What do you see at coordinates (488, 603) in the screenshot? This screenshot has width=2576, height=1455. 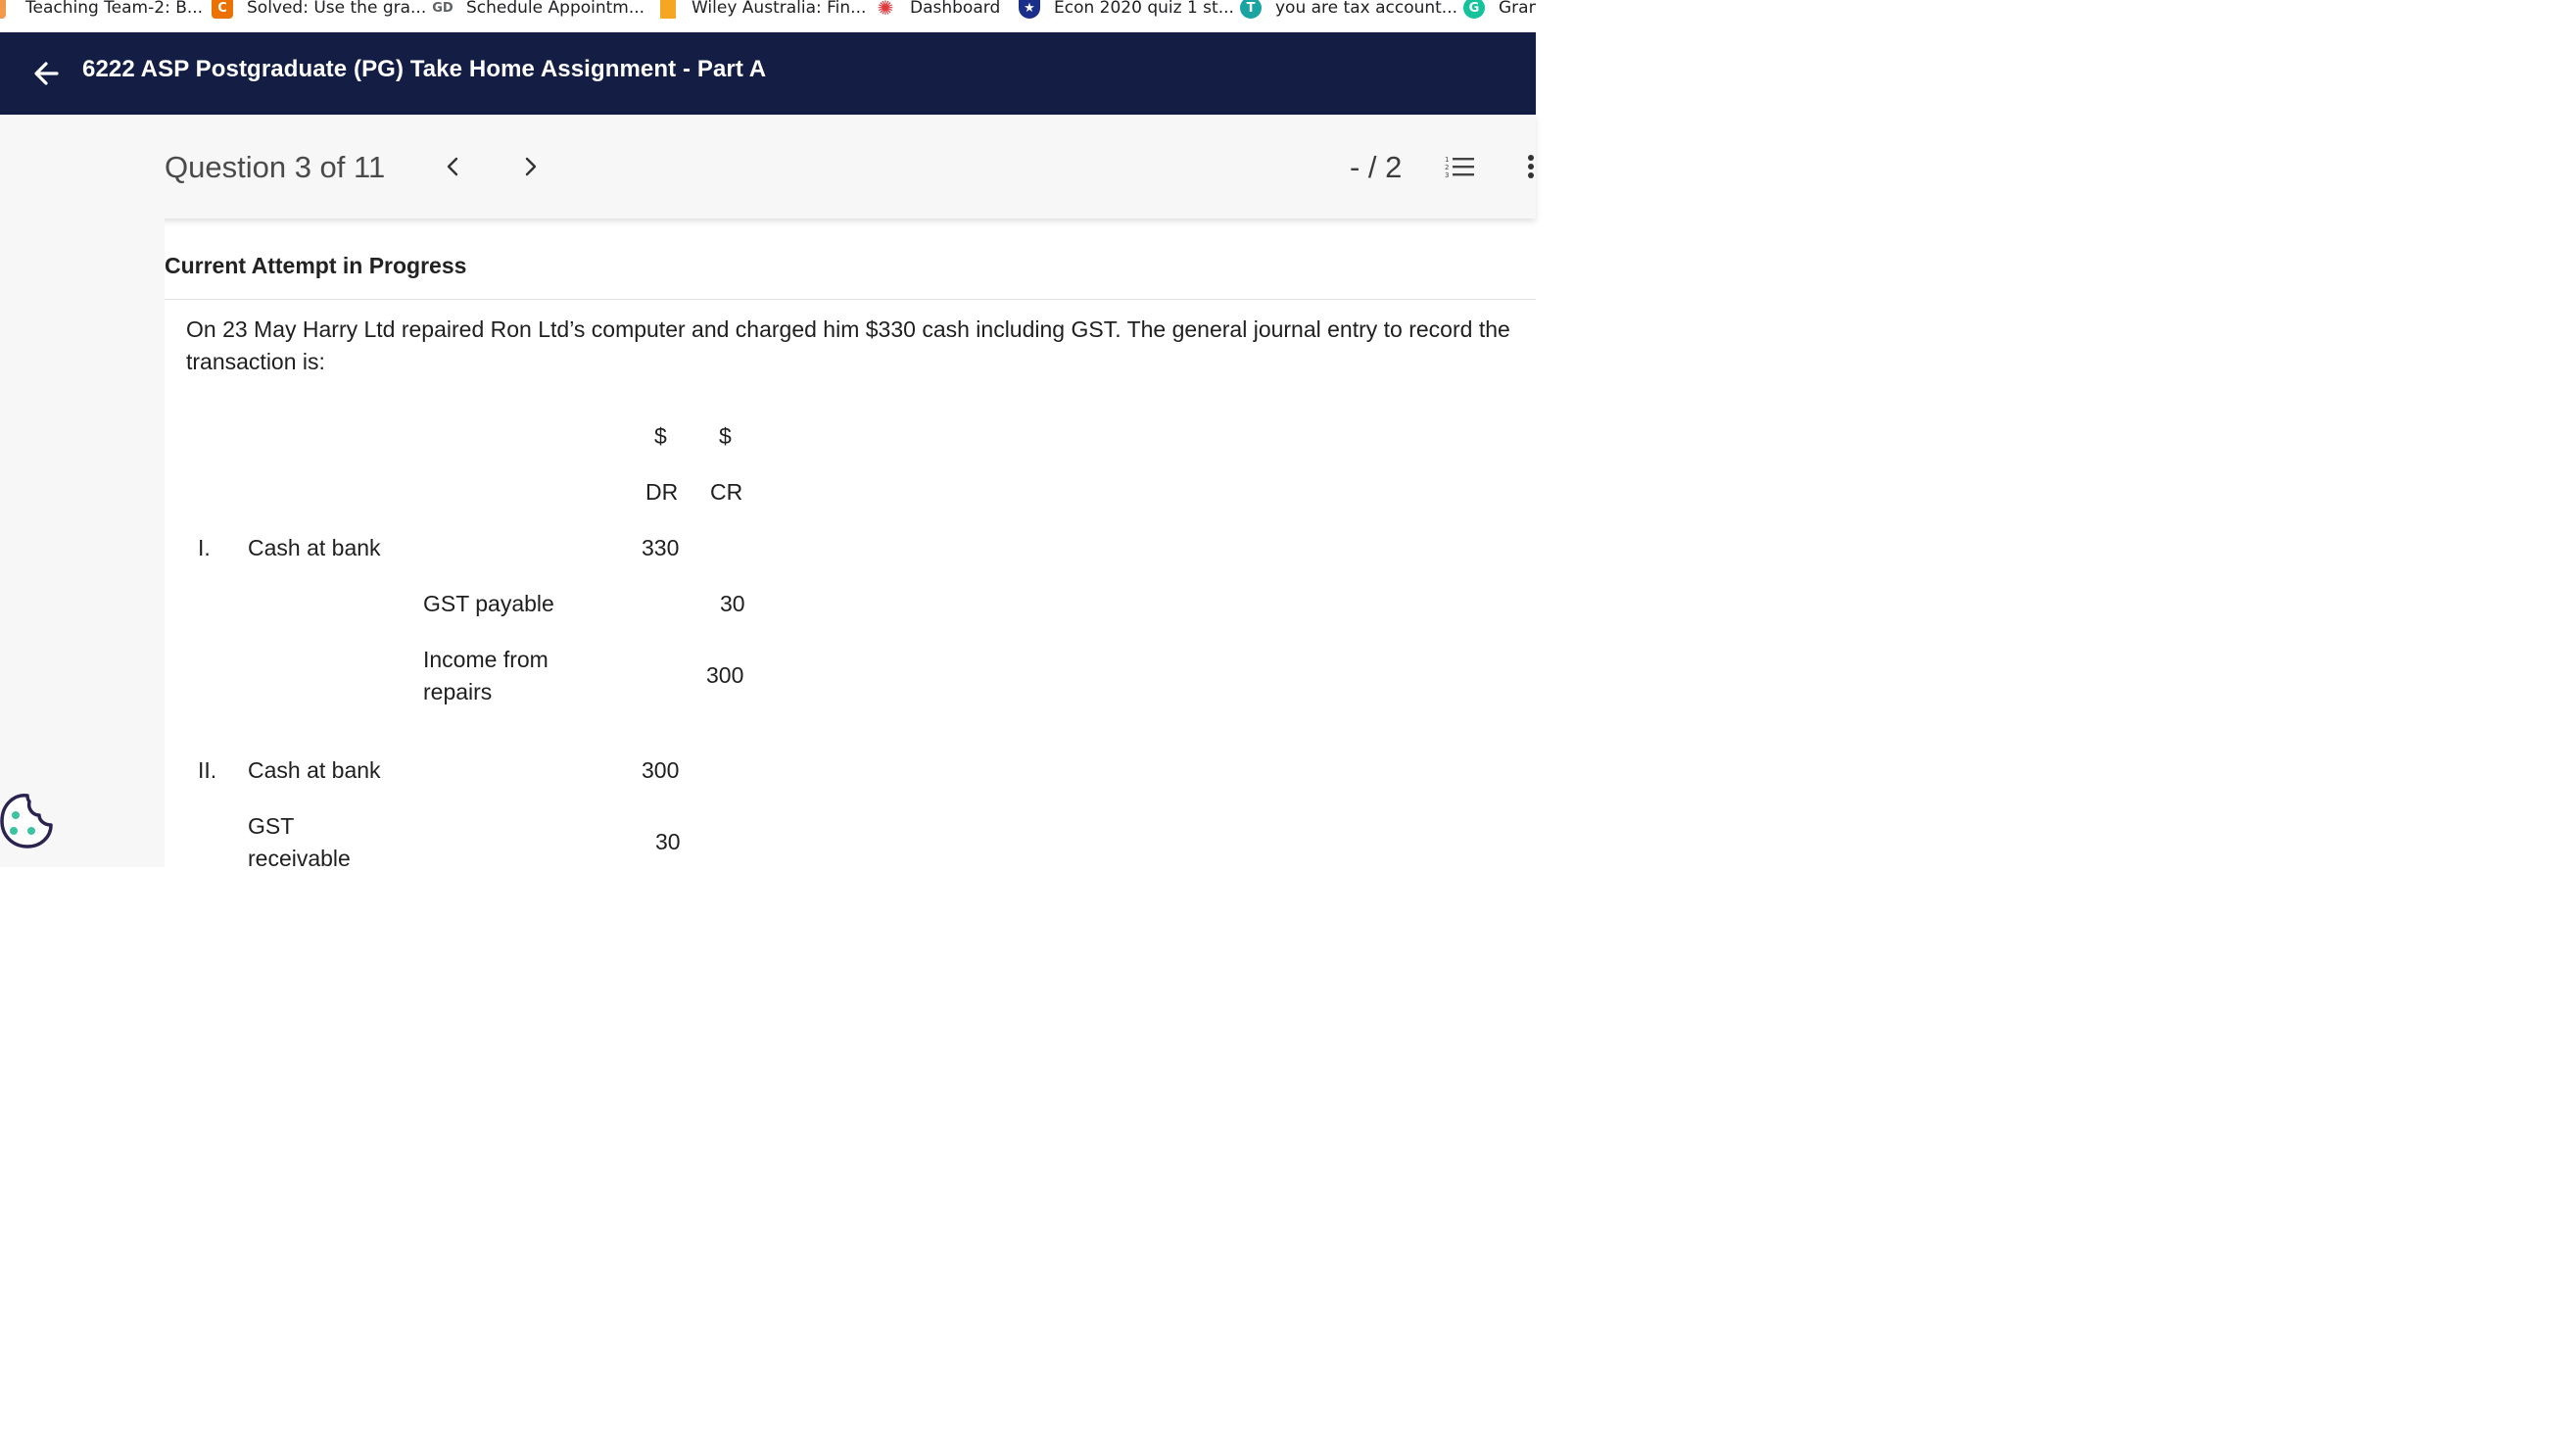 I see `credit-account: GST payable` at bounding box center [488, 603].